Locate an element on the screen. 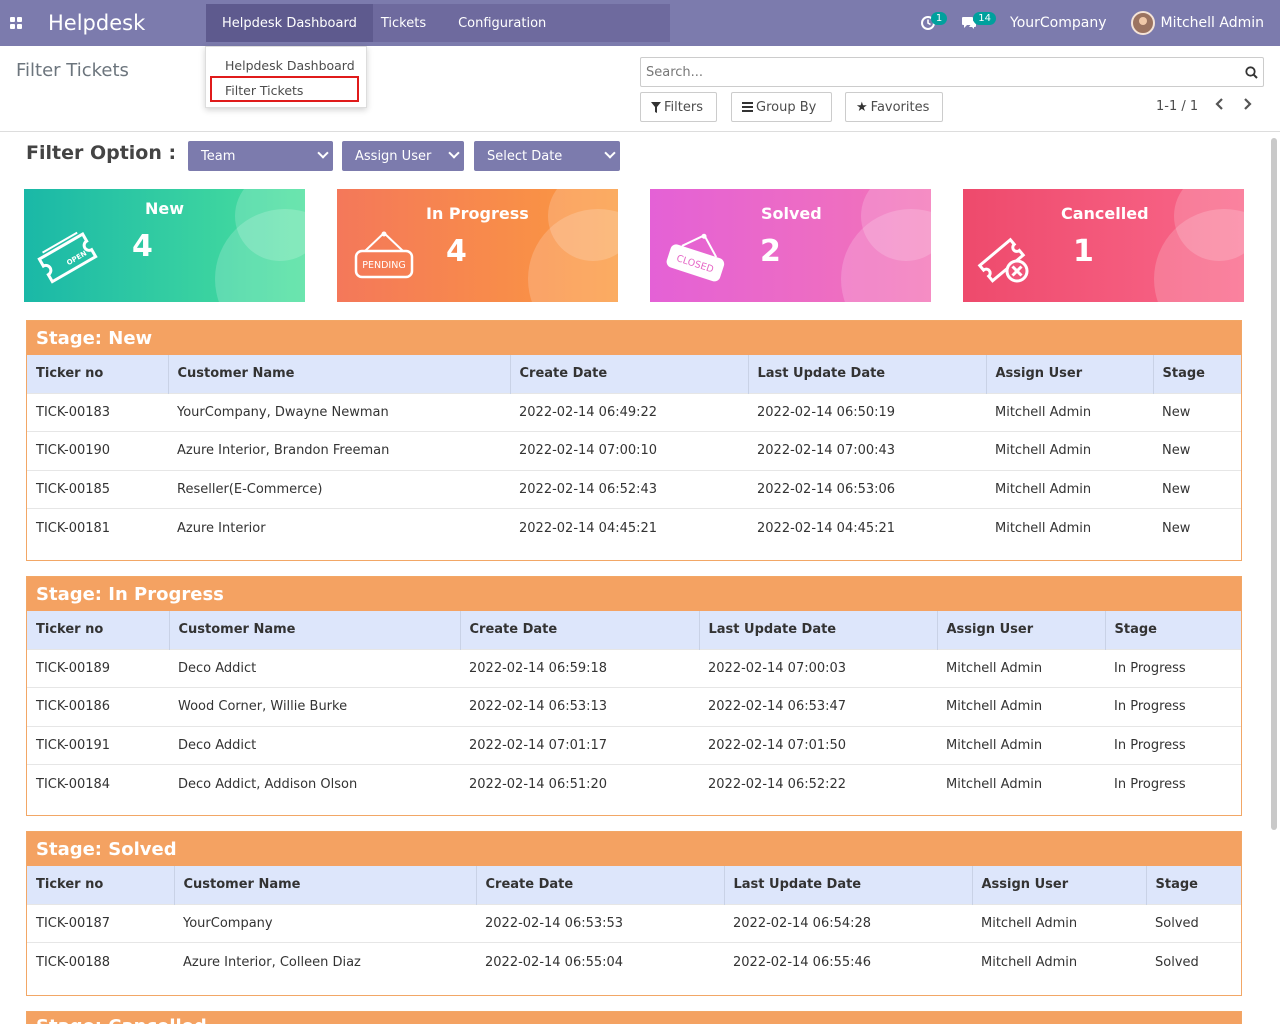 Image resolution: width=1280 pixels, height=1024 pixels. stage: Solved is located at coordinates (1193, 962).